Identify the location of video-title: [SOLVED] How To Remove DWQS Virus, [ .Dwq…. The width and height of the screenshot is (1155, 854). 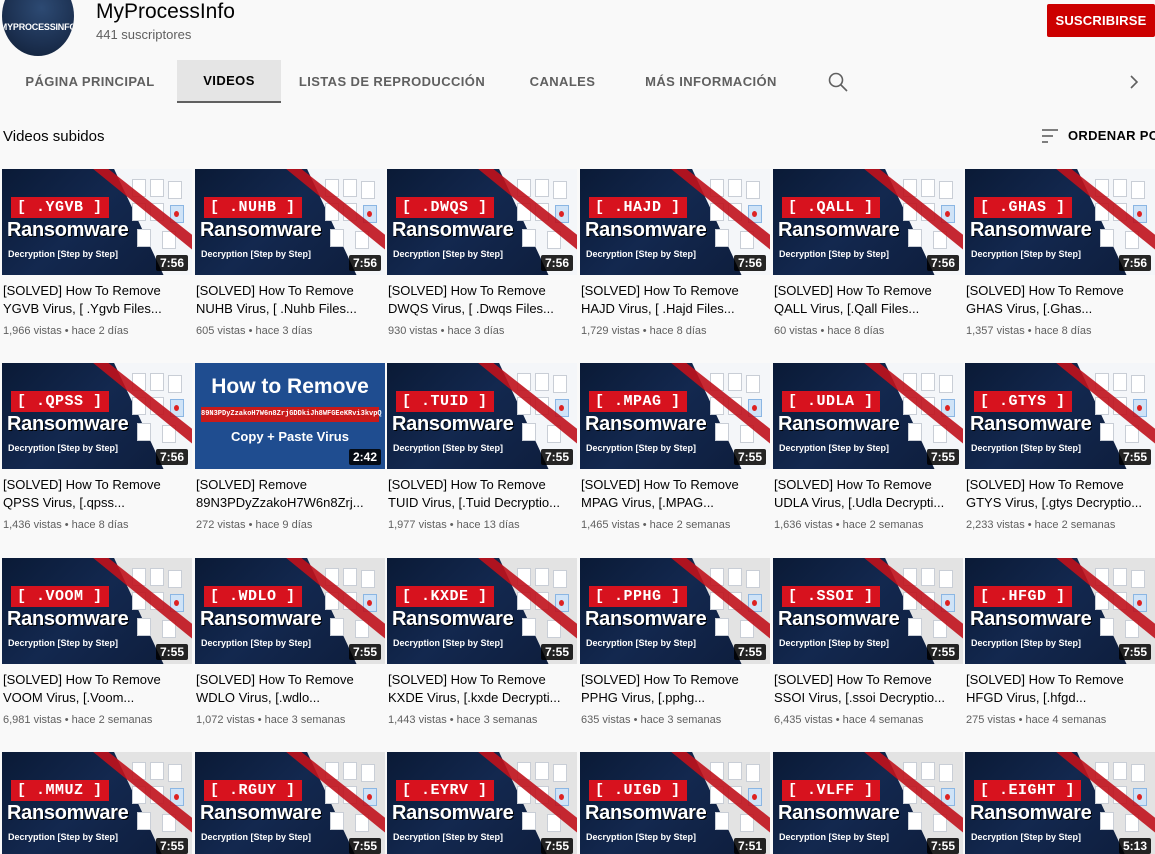
(483, 300).